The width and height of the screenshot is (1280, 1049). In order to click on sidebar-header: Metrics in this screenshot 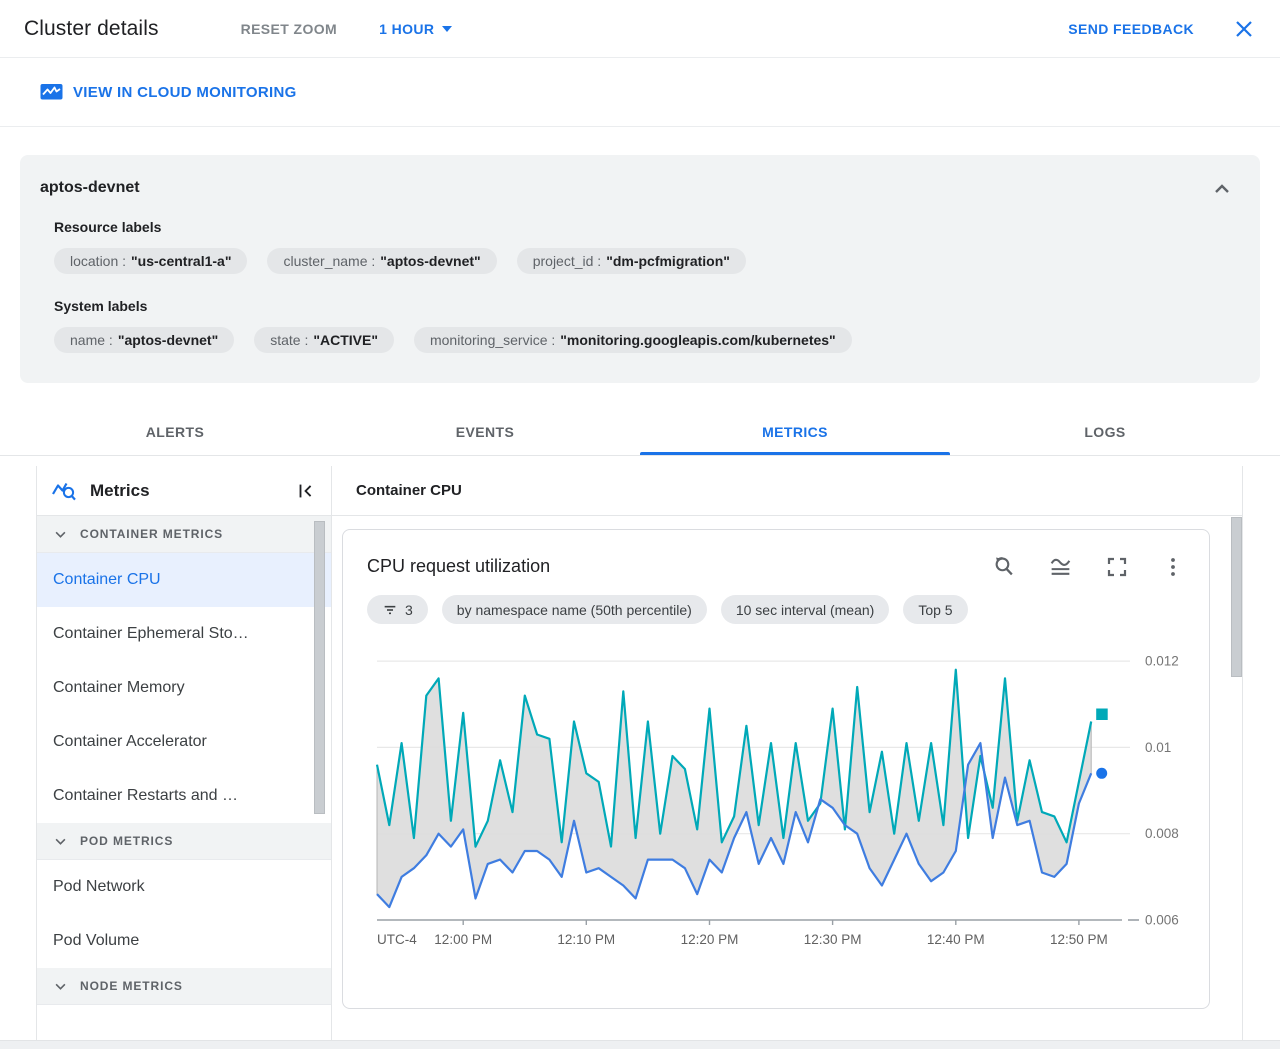, I will do `click(184, 491)`.